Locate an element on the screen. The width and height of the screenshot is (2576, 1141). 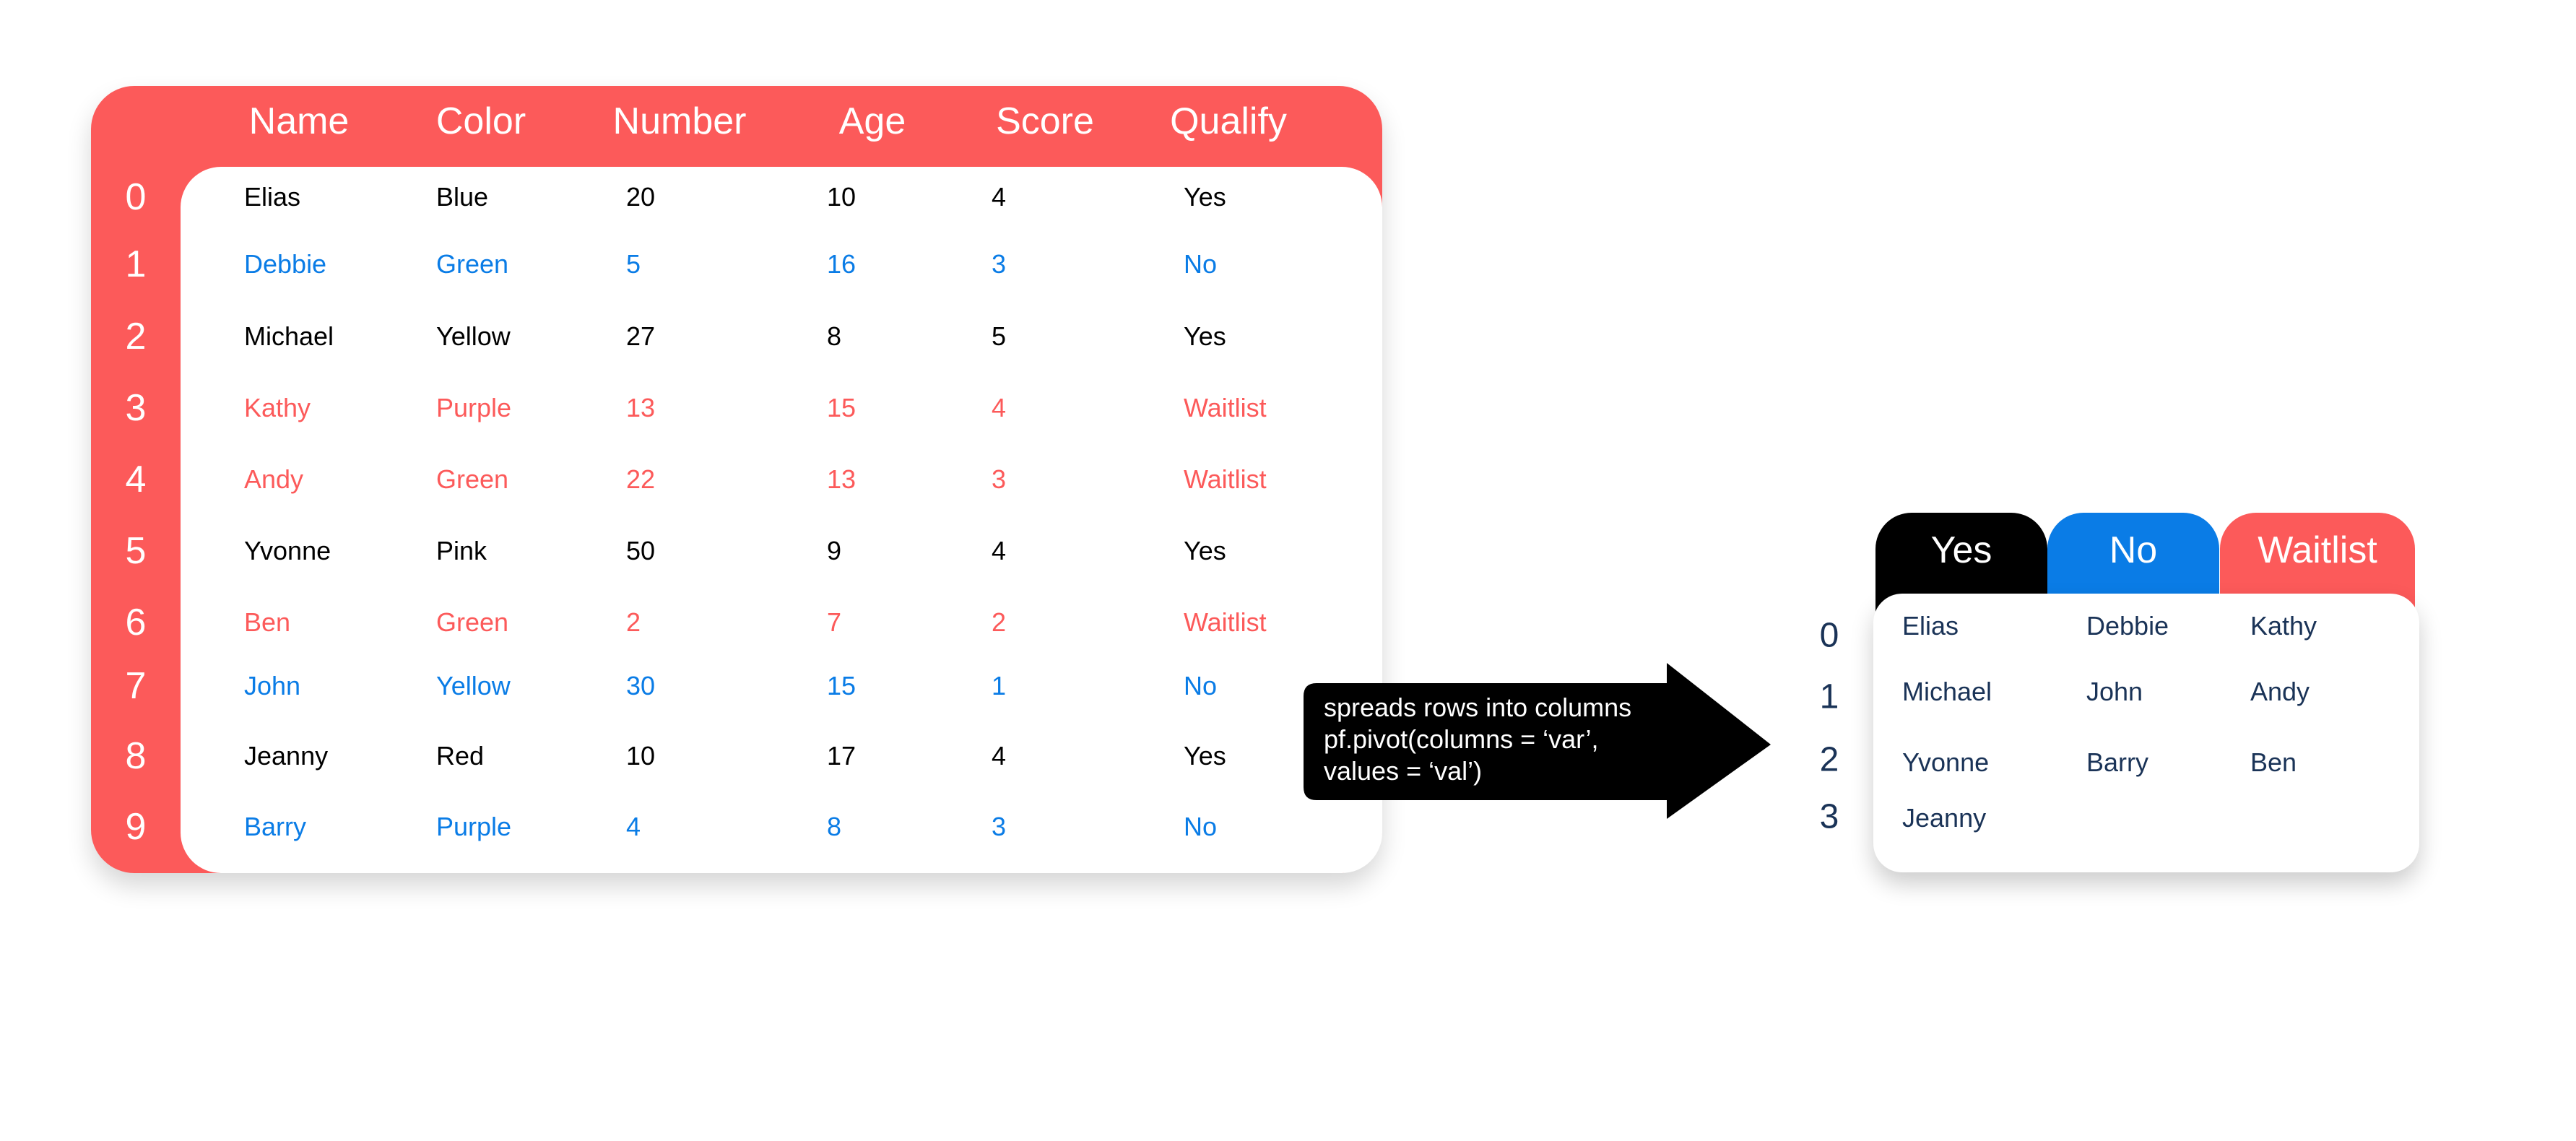
source-cell-age: 13 is located at coordinates (842, 479).